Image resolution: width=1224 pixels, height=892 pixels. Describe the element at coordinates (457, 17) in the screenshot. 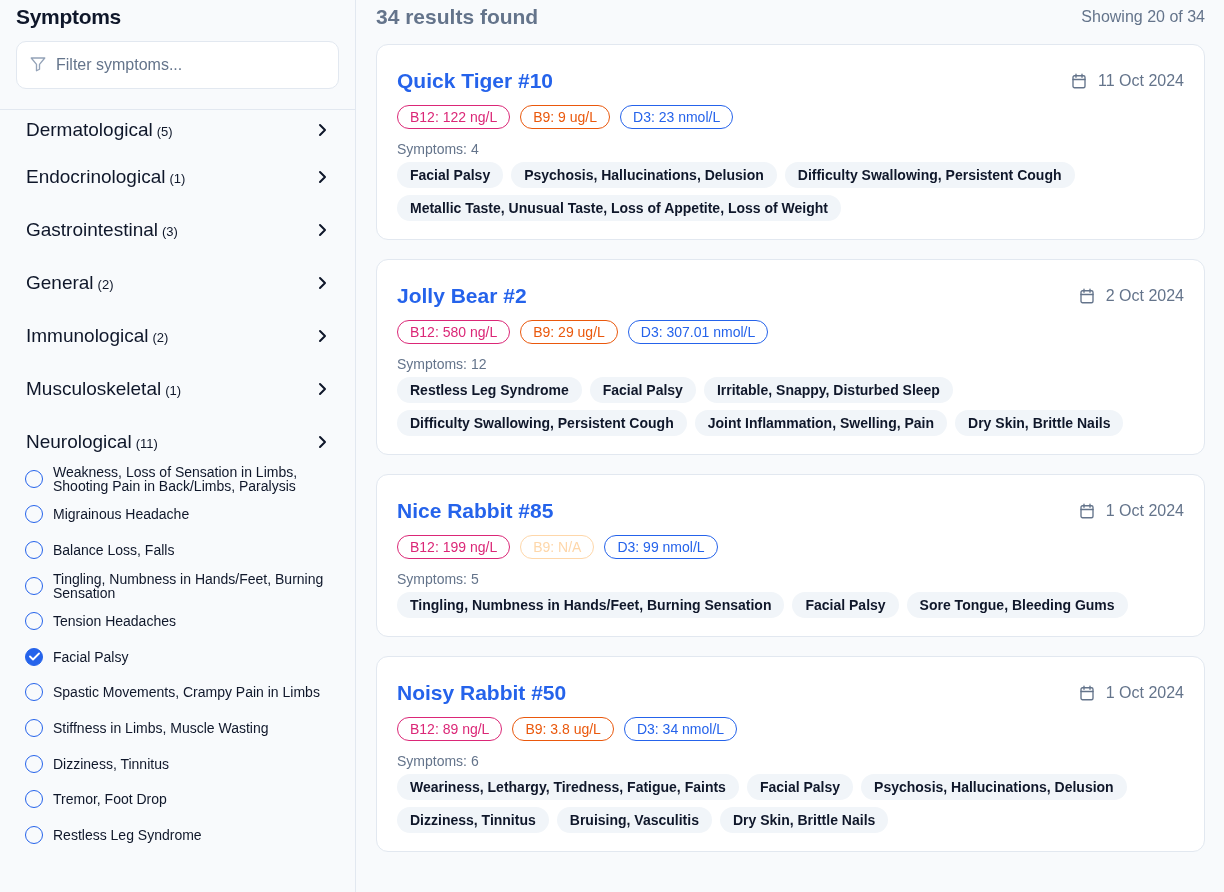

I see `results-heading: 34 results found` at that location.